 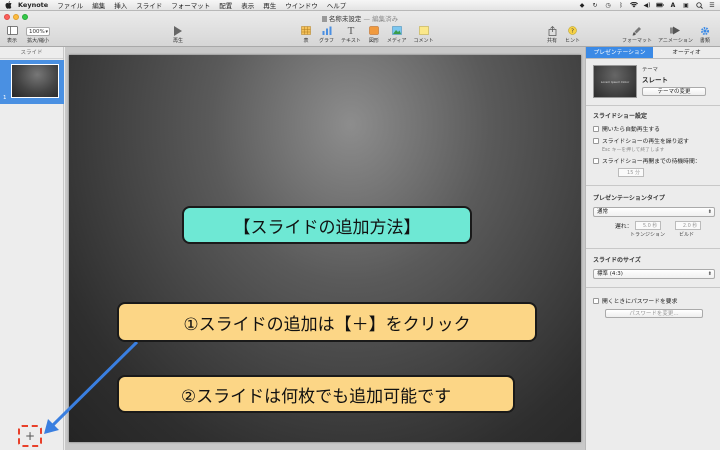 I want to click on restart-label: スライドショー再開までの待機時間：, so click(x=651, y=162).